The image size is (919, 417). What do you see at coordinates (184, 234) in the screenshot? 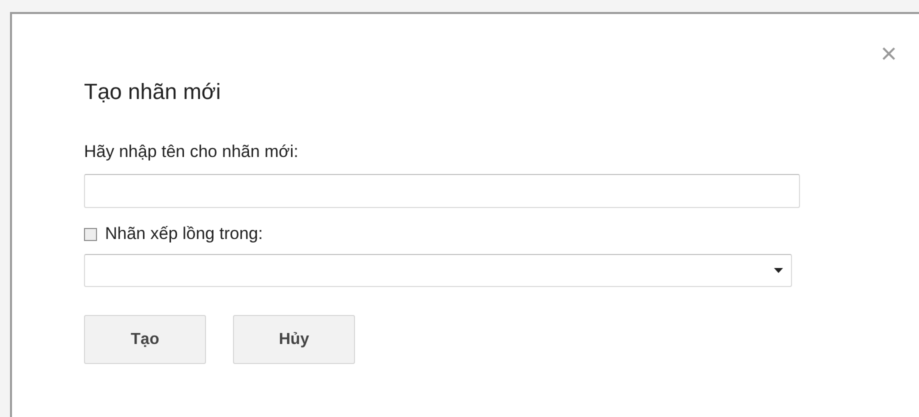
I see `checkbox-label: Nhãn xếp lồng trong:` at bounding box center [184, 234].